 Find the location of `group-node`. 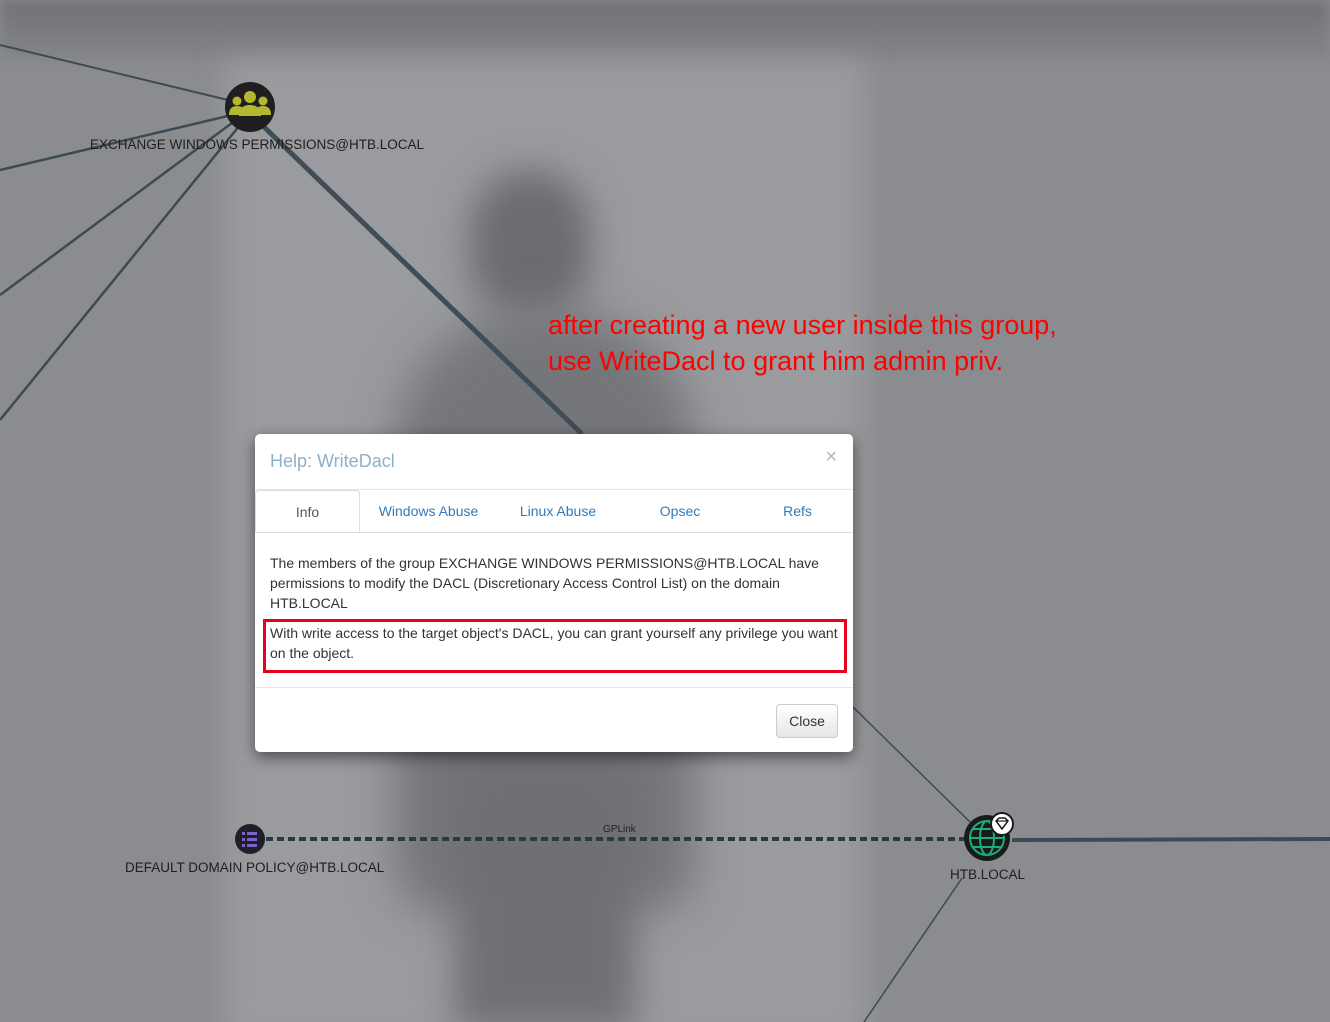

group-node is located at coordinates (250, 107).